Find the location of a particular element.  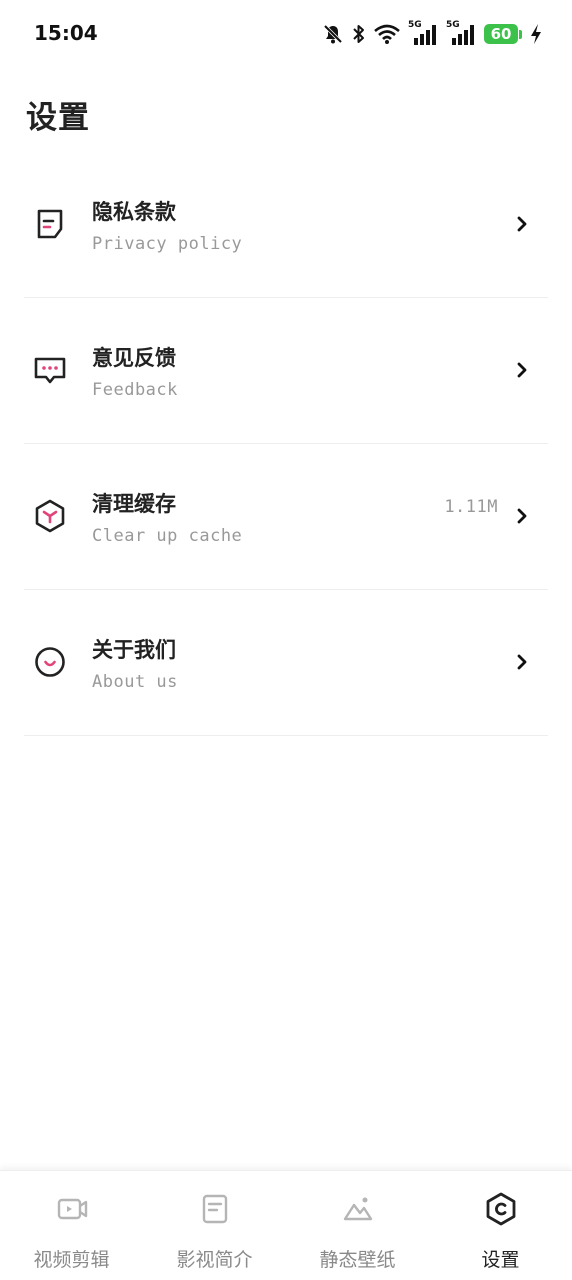

wallpaper-icon is located at coordinates (358, 1209).